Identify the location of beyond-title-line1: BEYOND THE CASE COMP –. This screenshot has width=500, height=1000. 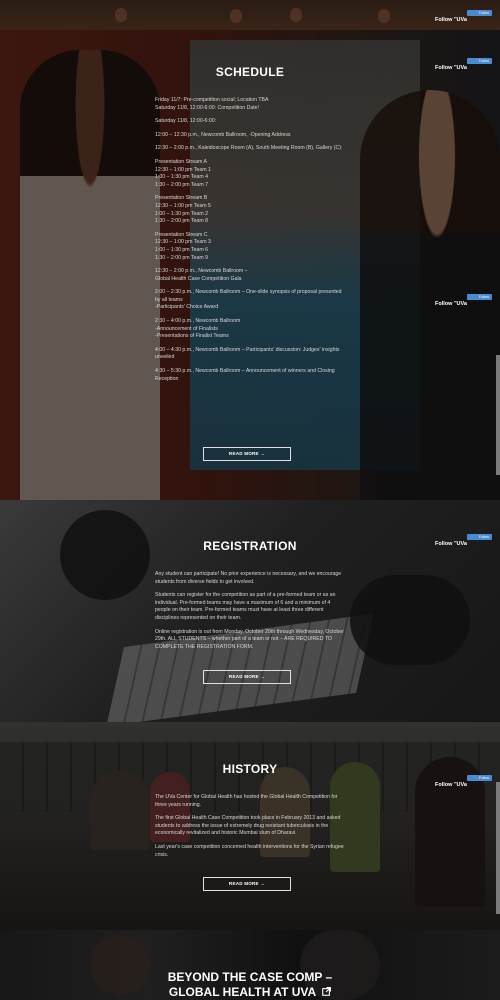
(250, 977).